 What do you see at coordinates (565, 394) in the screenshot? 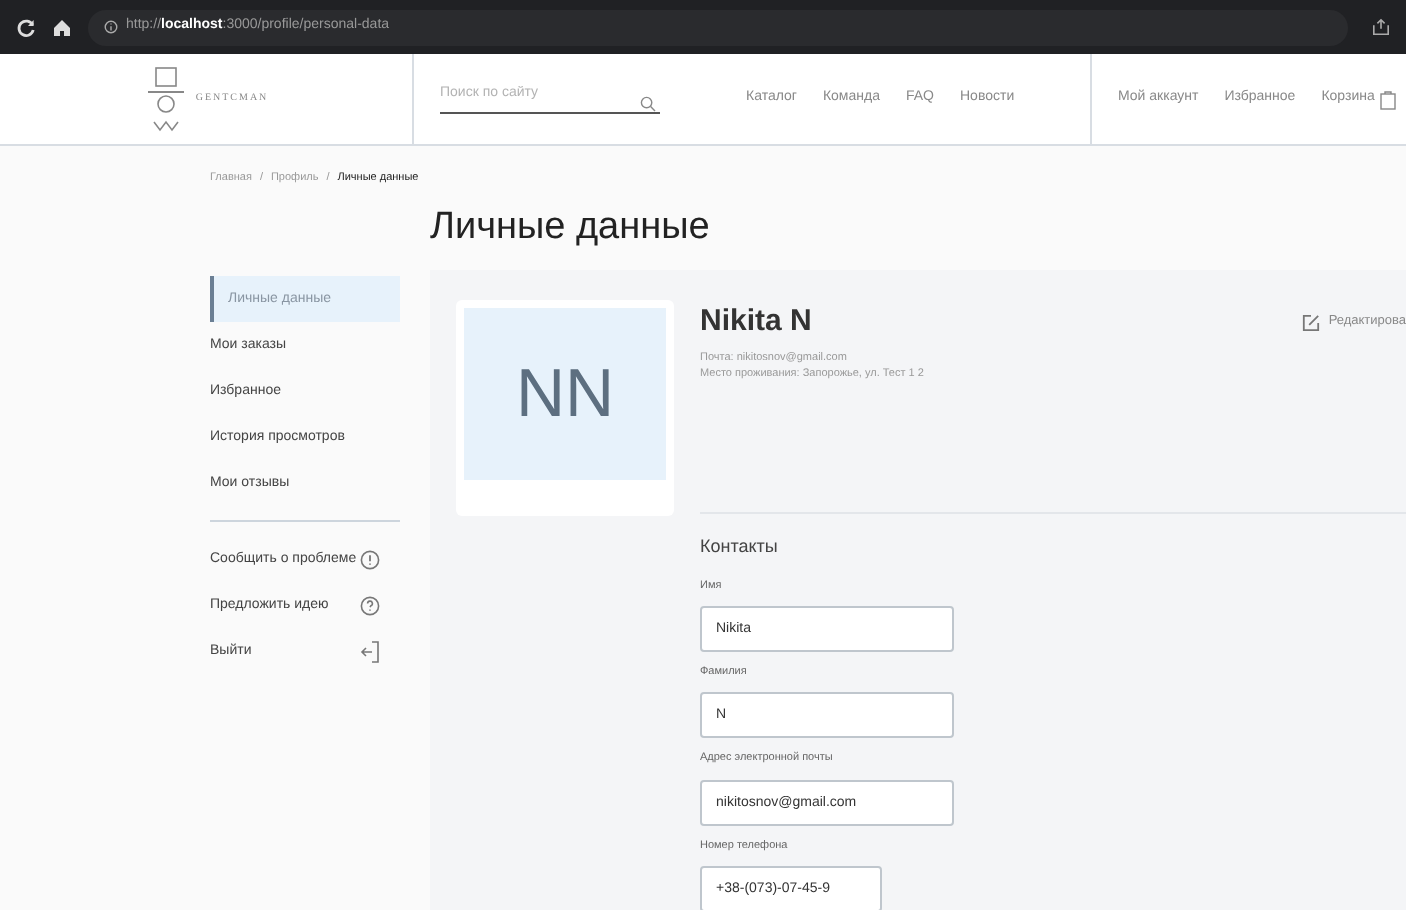
I see `avatar: NN` at bounding box center [565, 394].